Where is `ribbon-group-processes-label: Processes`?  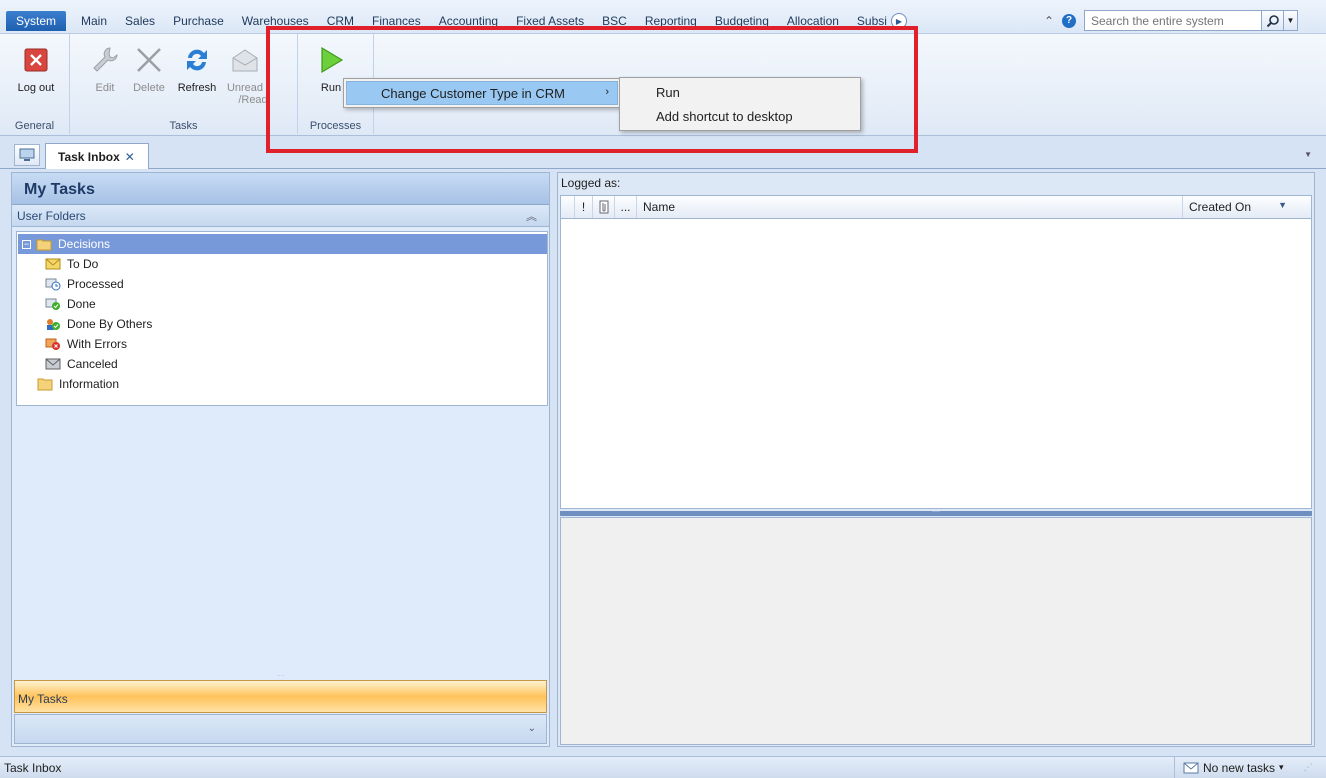 ribbon-group-processes-label: Processes is located at coordinates (335, 126).